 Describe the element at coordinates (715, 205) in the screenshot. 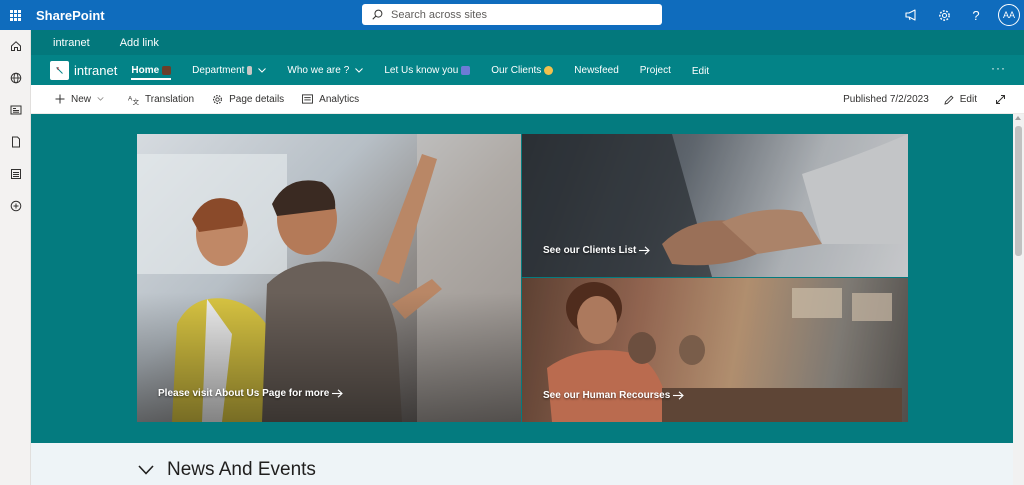

I see `hero-tile-clients: See our Clients List` at that location.